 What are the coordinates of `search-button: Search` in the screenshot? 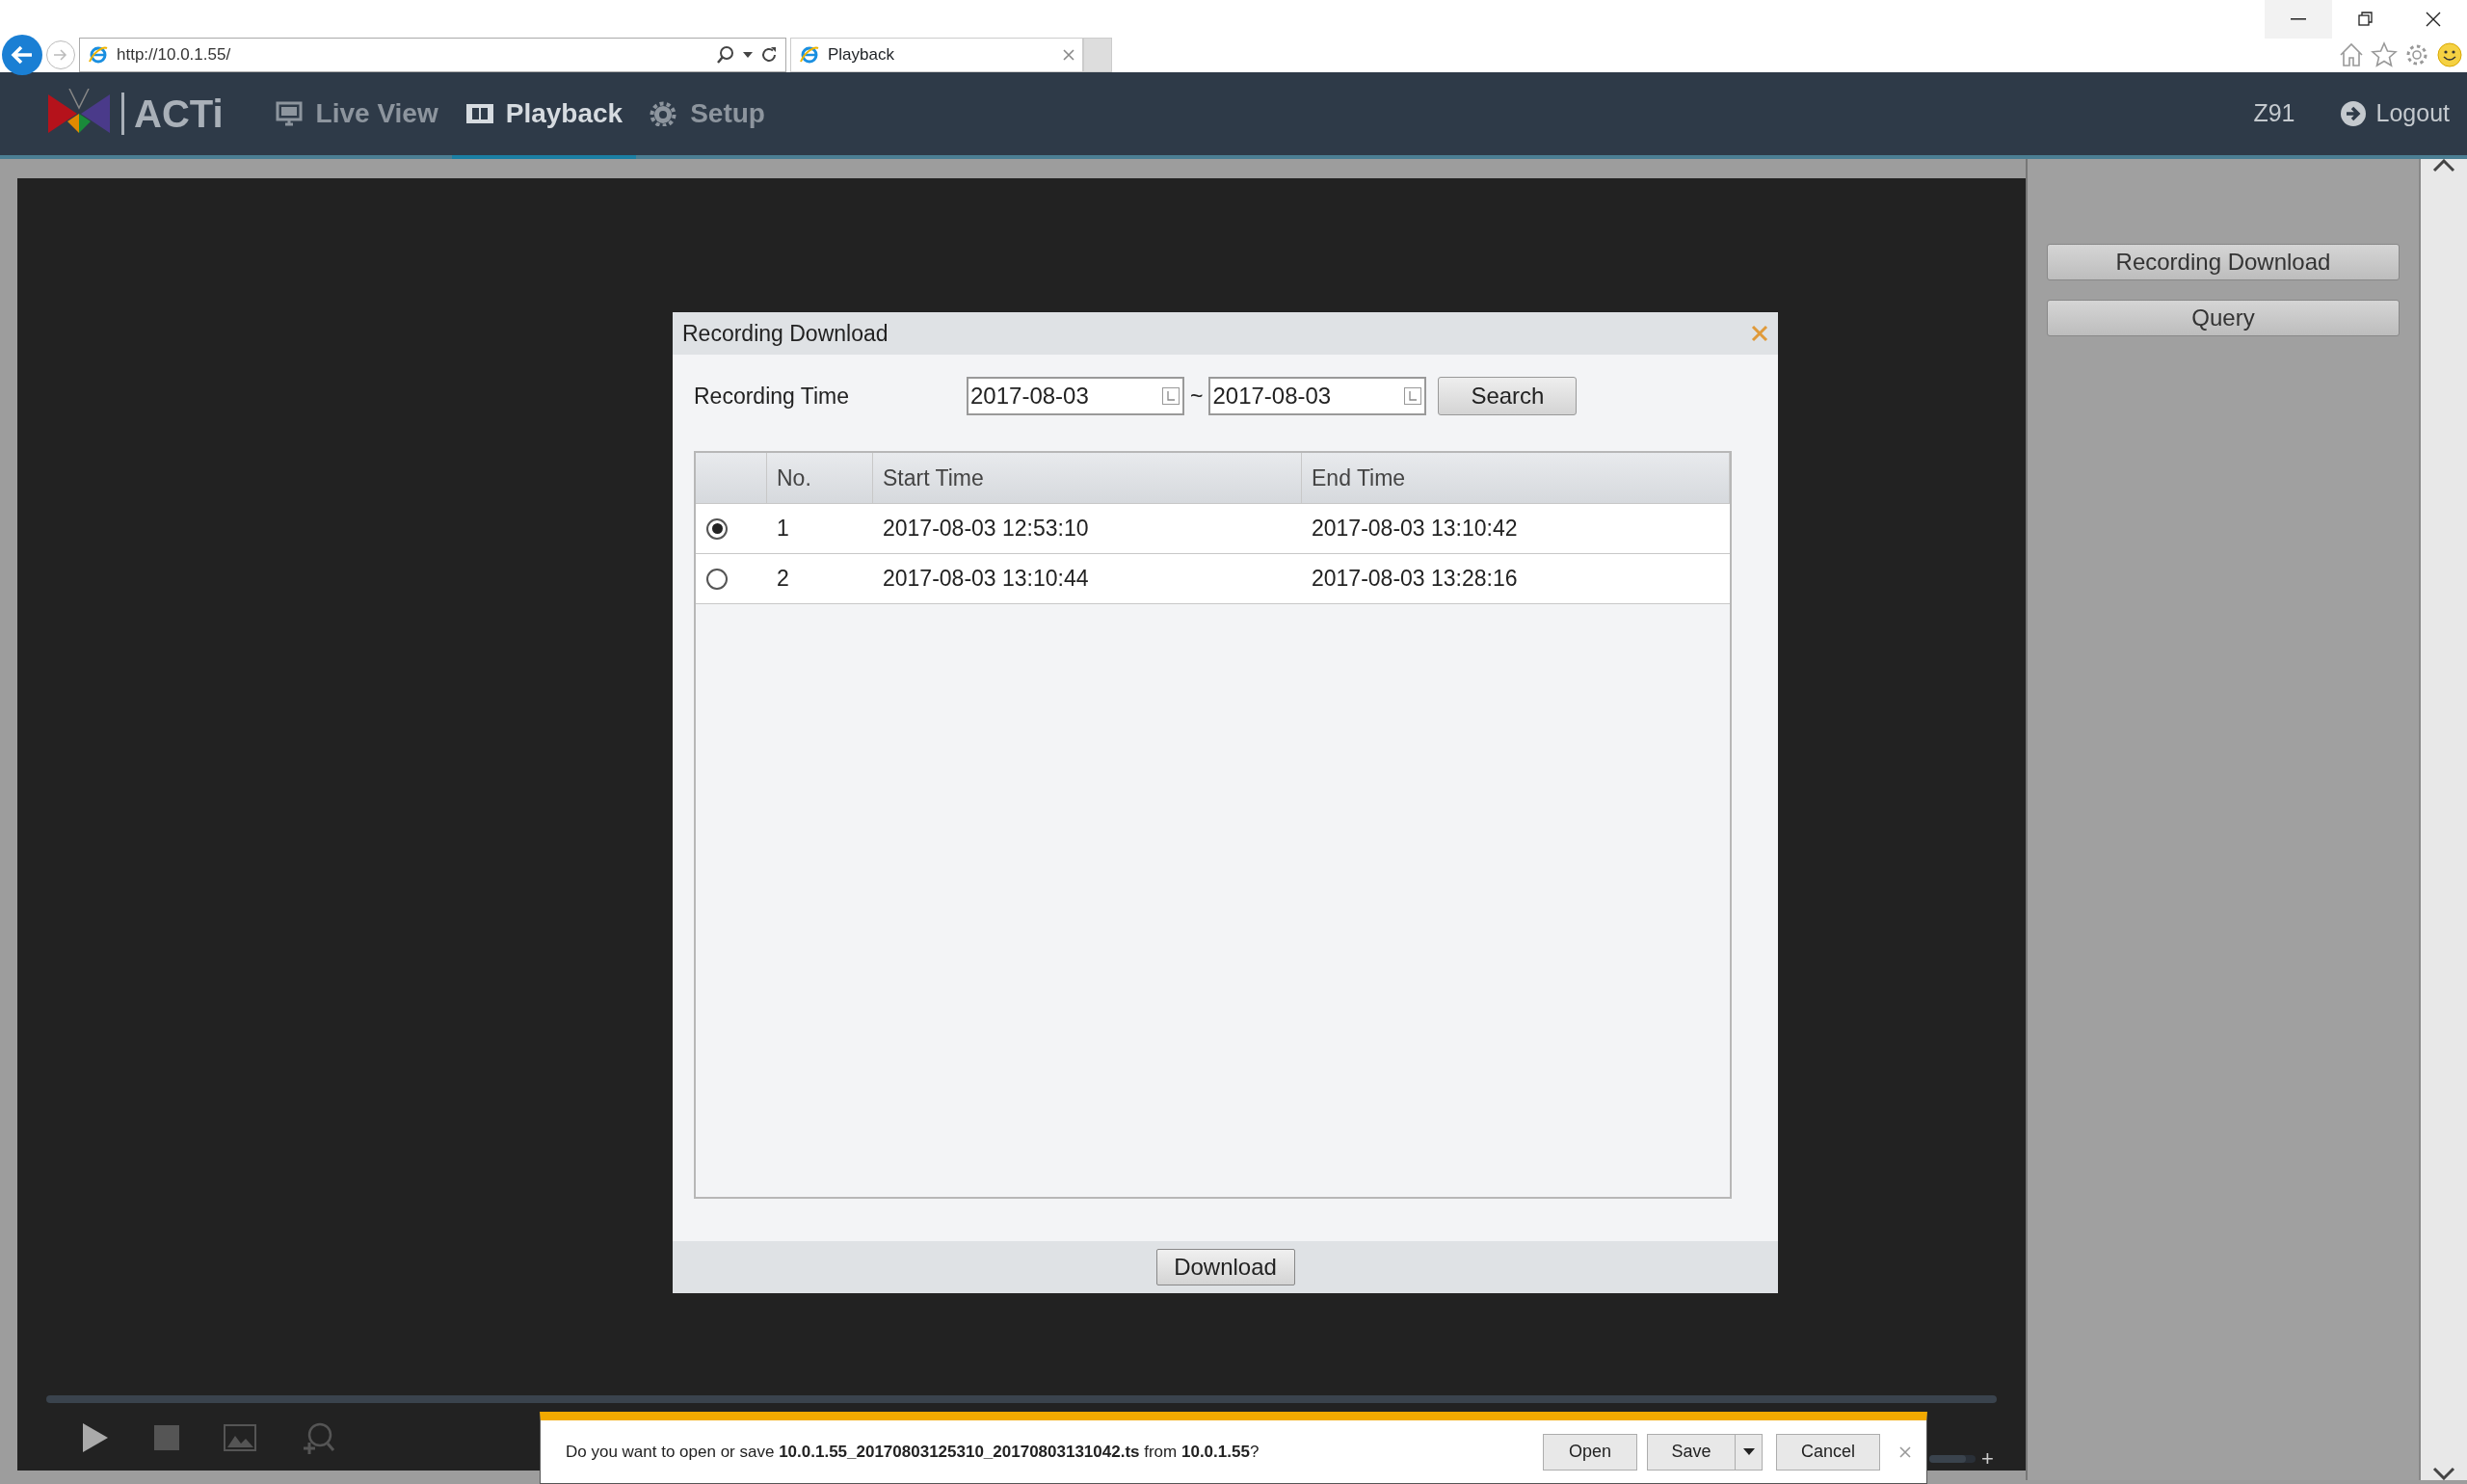 It's located at (1508, 396).